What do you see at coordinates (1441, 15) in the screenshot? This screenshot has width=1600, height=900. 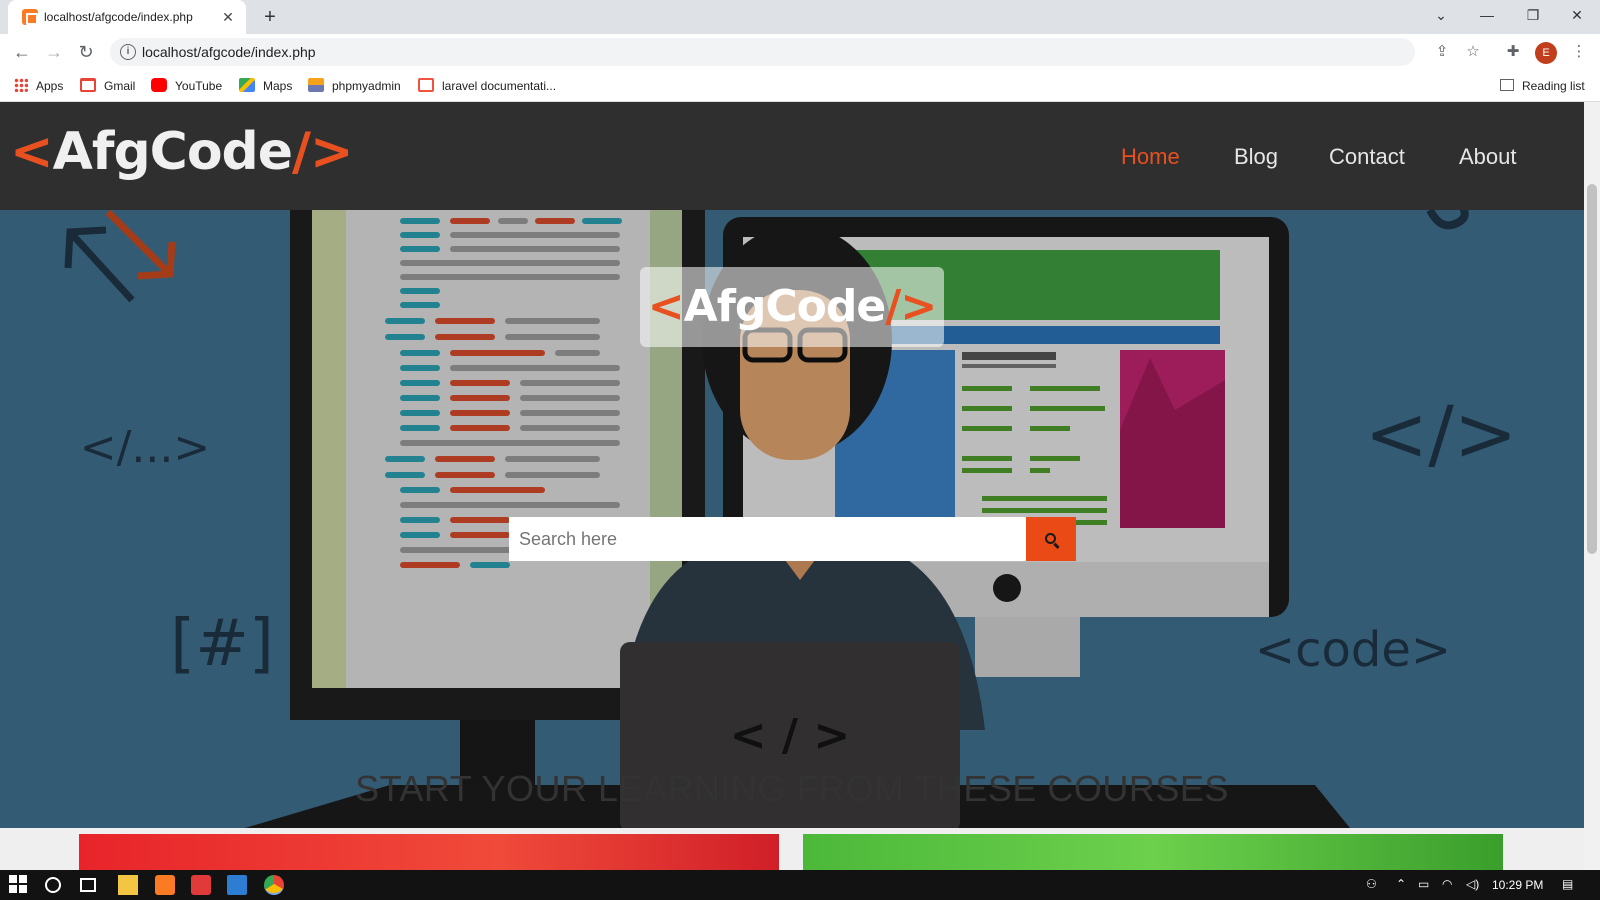 I see `tab-search-chevron-icon: ⌄` at bounding box center [1441, 15].